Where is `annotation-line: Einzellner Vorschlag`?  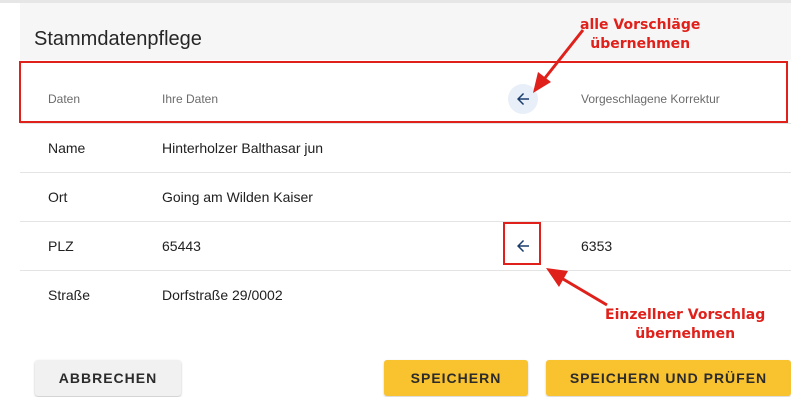
annotation-line: Einzellner Vorschlag is located at coordinates (685, 315).